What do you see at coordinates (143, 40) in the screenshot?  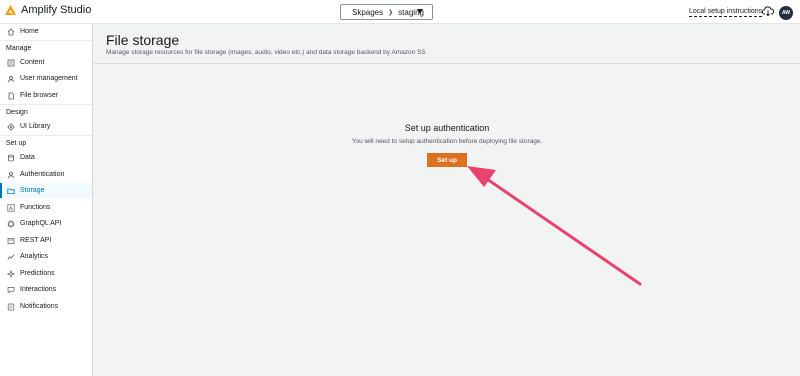 I see `page-title: File storage` at bounding box center [143, 40].